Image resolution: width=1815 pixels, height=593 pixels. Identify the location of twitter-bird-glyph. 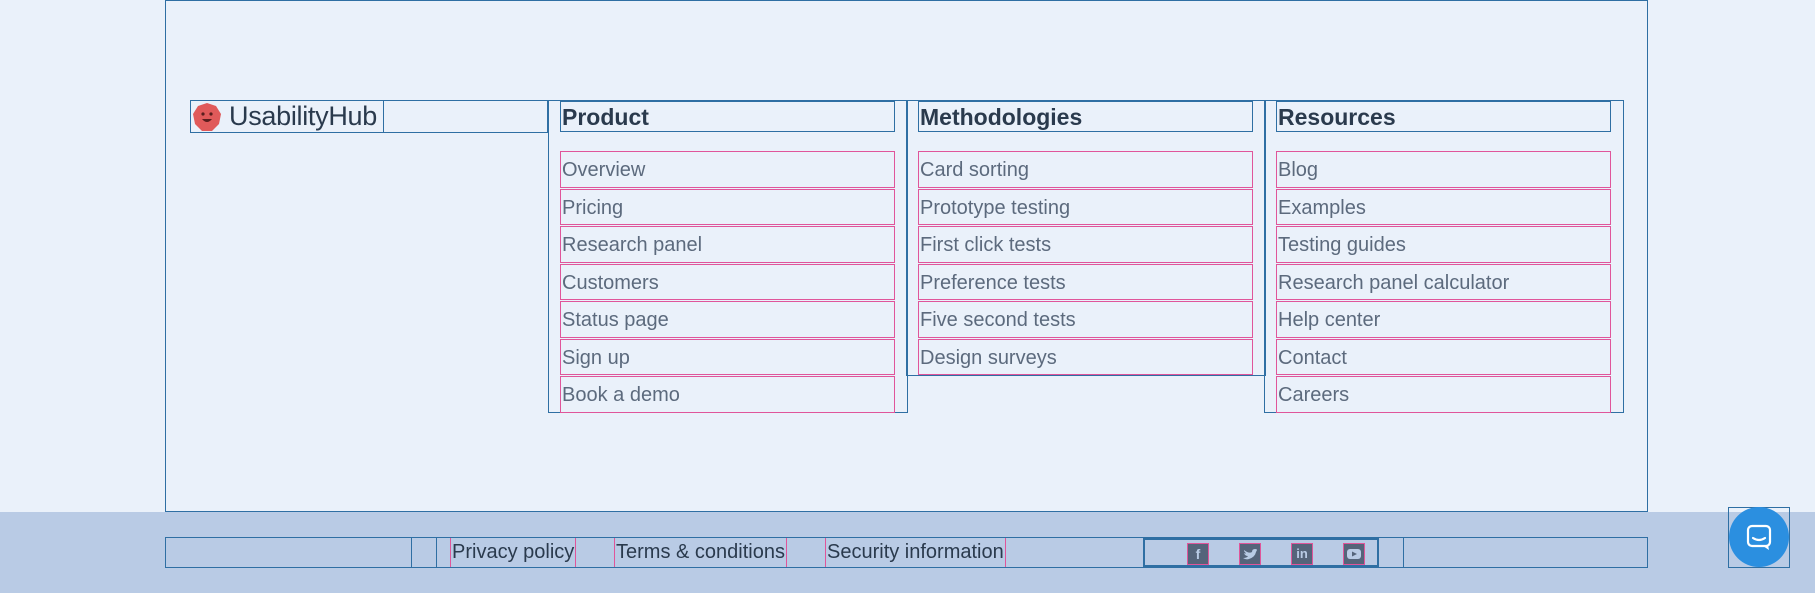
(1250, 554).